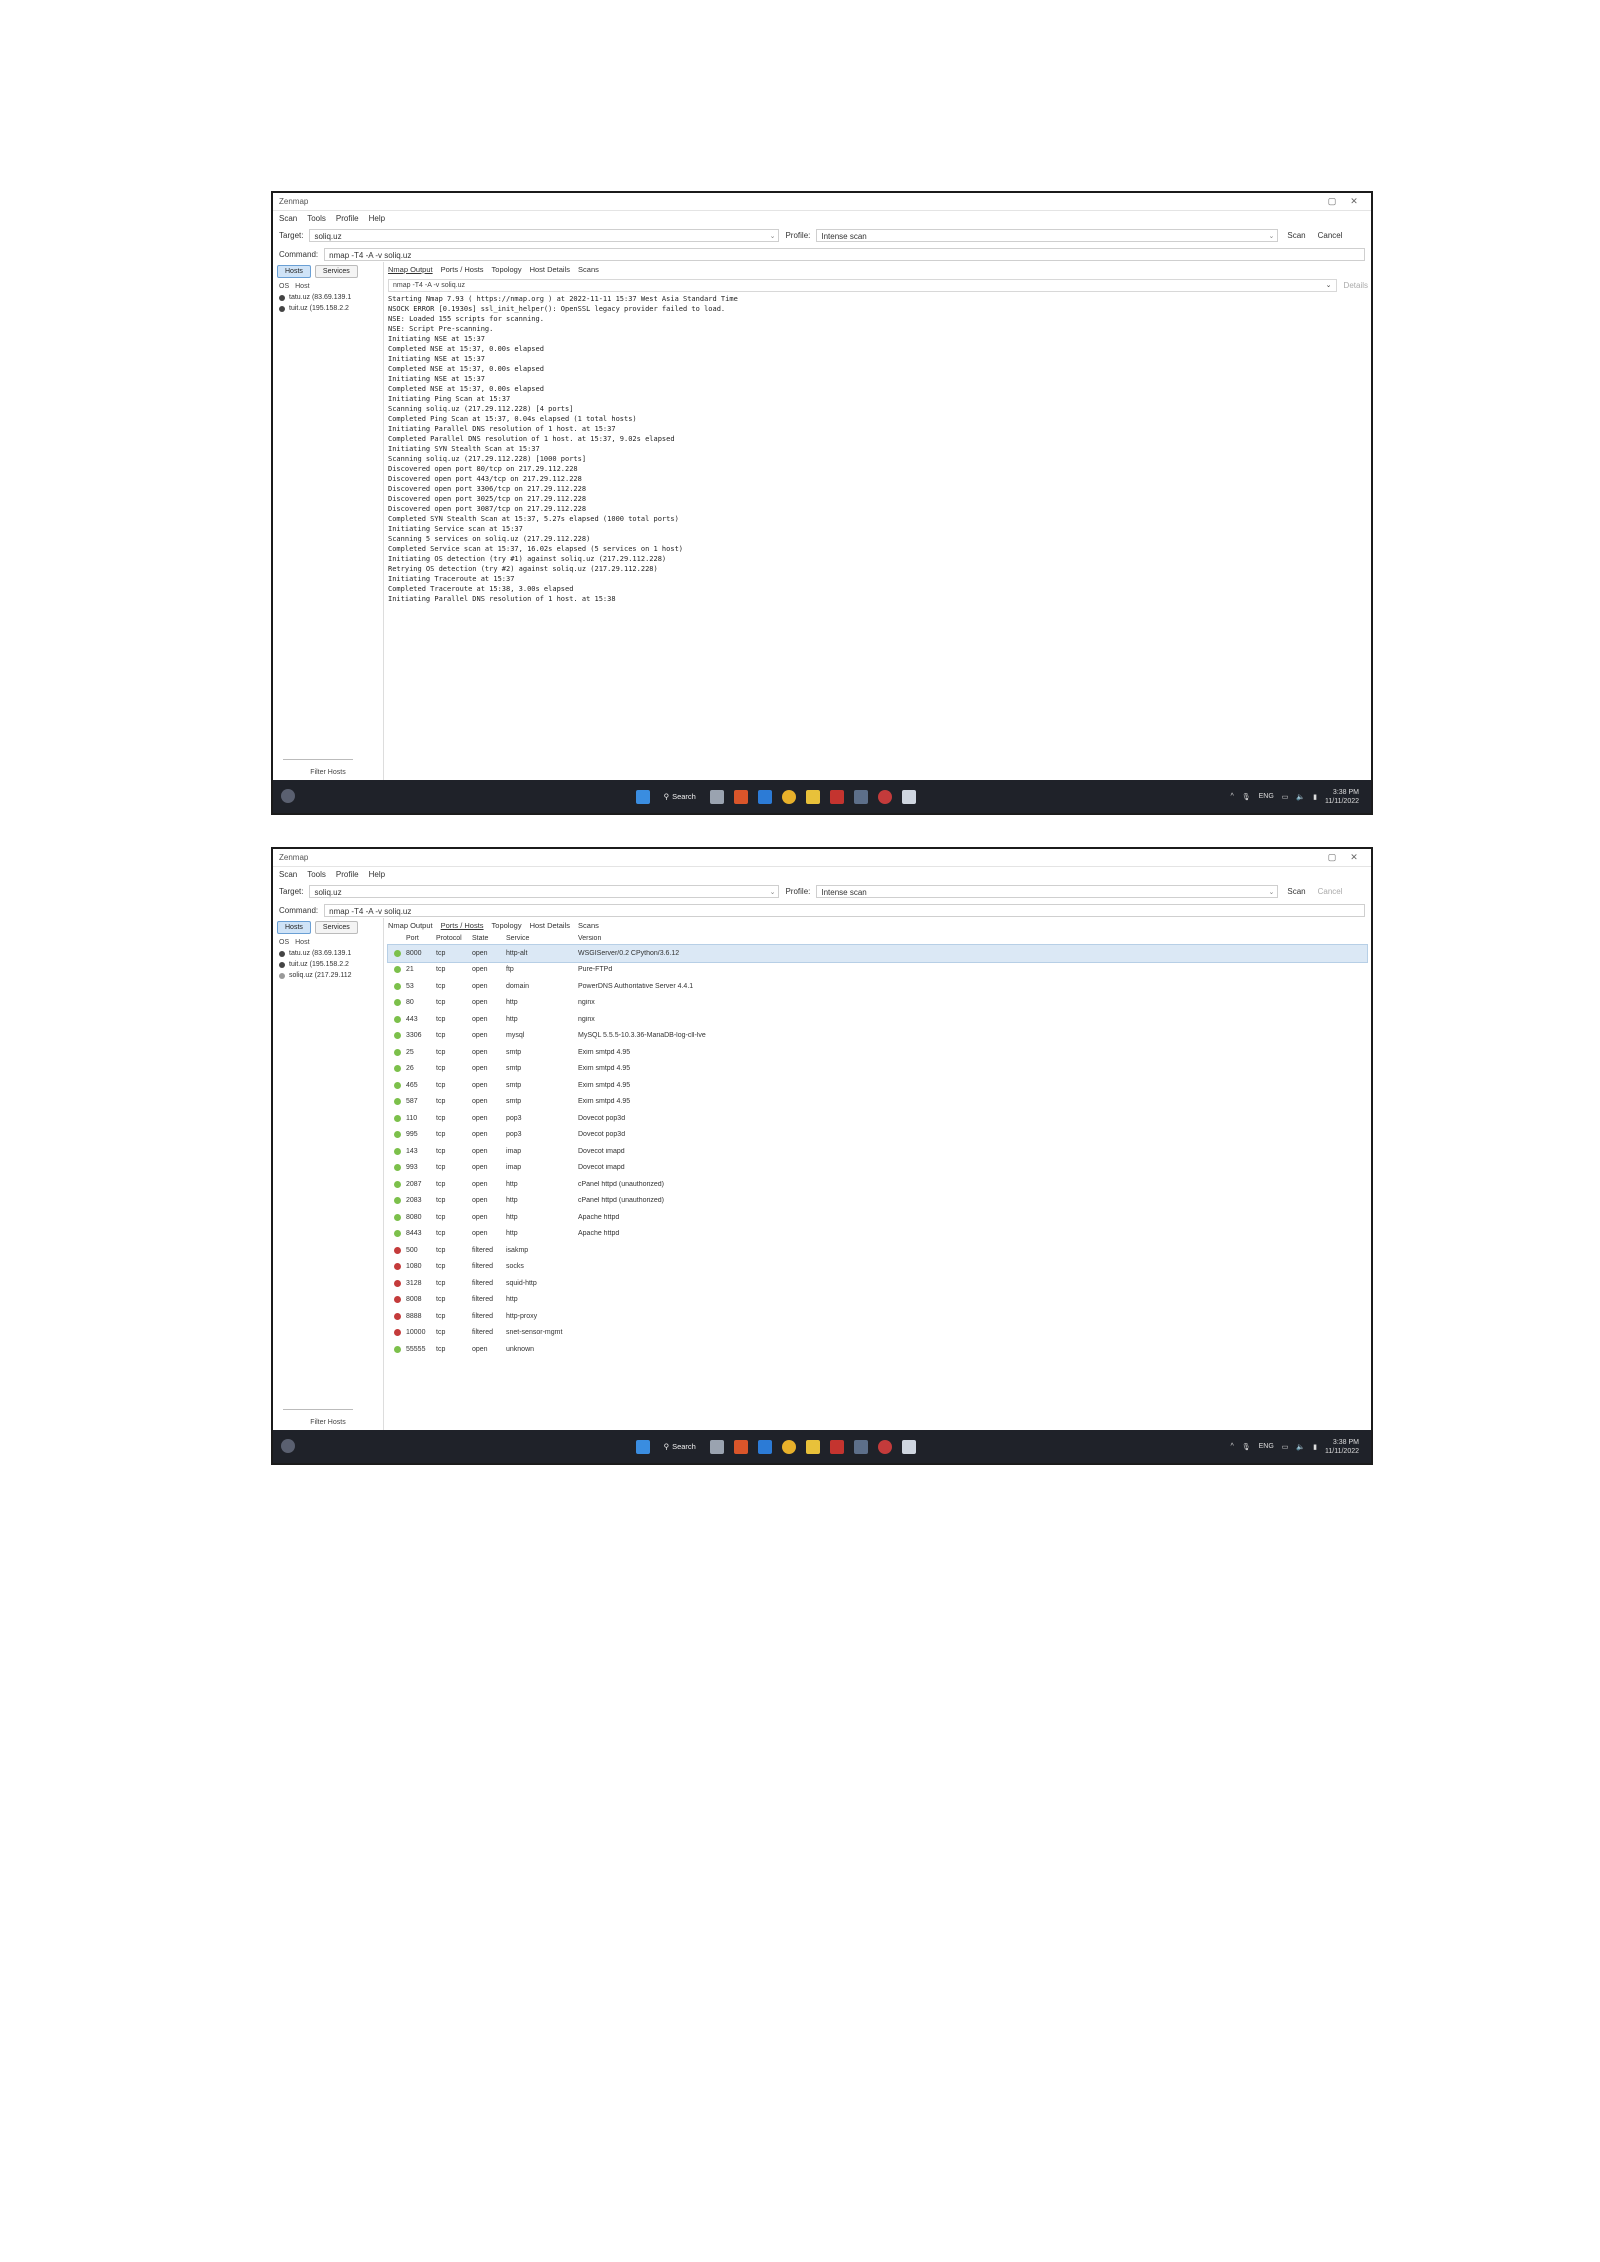  What do you see at coordinates (1315, 1447) in the screenshot?
I see `battery-icon: ▮` at bounding box center [1315, 1447].